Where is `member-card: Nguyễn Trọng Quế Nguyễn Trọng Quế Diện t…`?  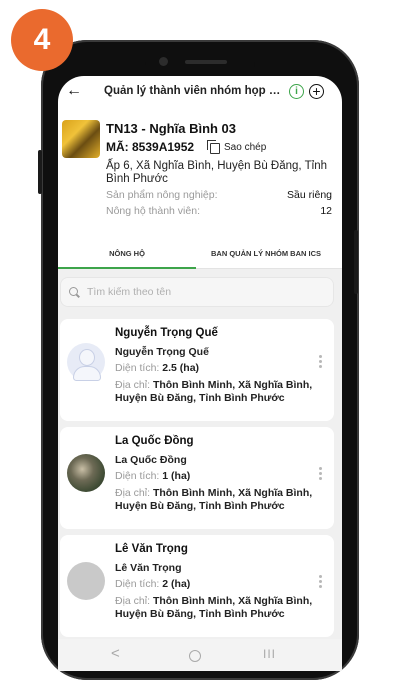
member-card: Nguyễn Trọng Quế Nguyễn Trọng Quế Diện t… is located at coordinates (197, 370).